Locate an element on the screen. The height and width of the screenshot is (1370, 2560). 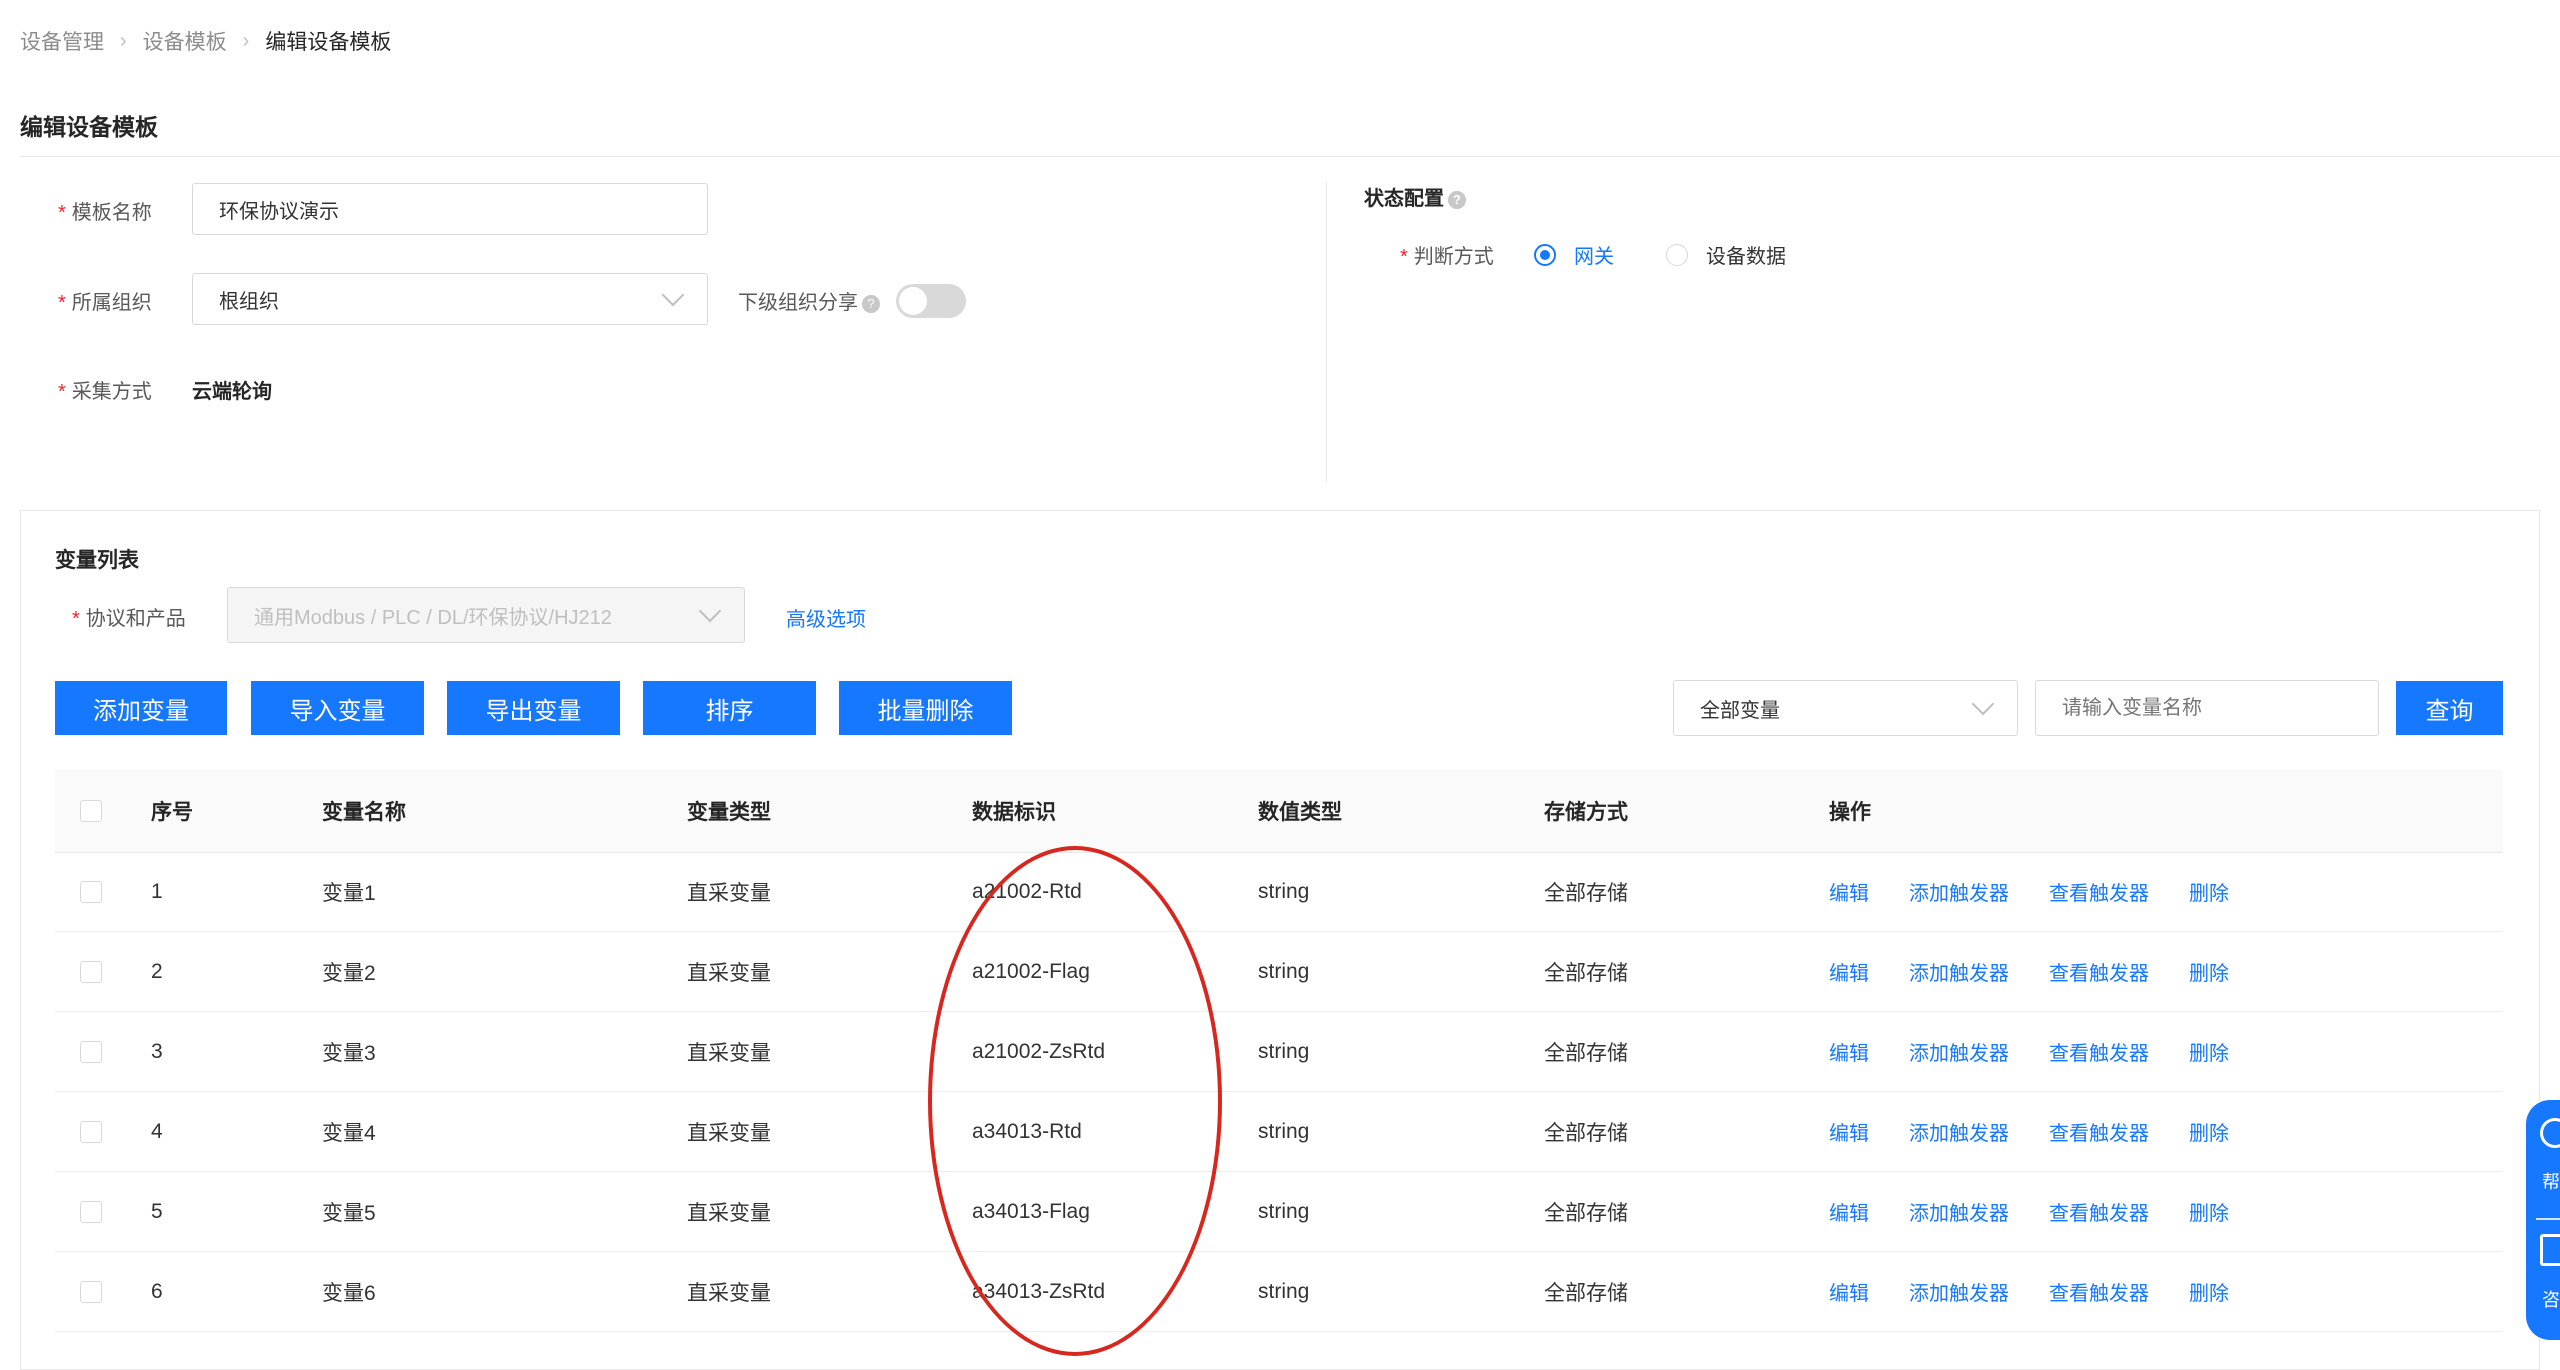
cell-name: 变量4 is located at coordinates (349, 1133).